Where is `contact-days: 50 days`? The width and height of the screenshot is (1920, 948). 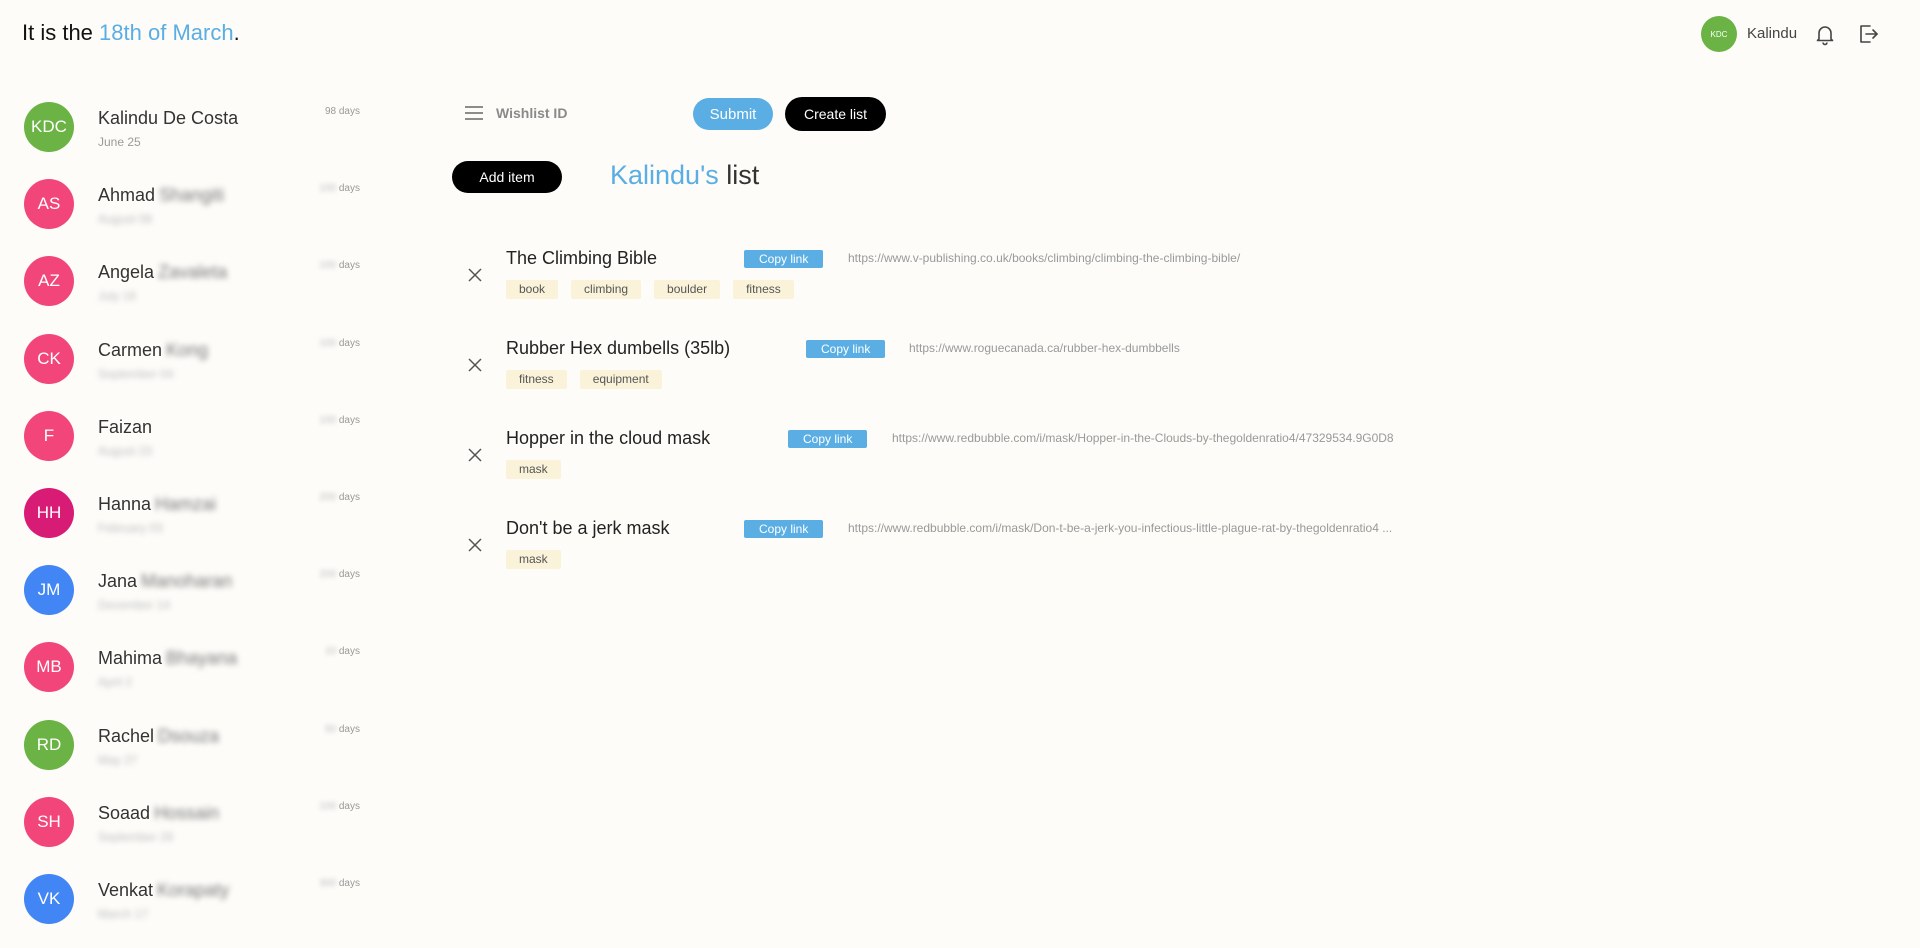 contact-days: 50 days is located at coordinates (342, 729).